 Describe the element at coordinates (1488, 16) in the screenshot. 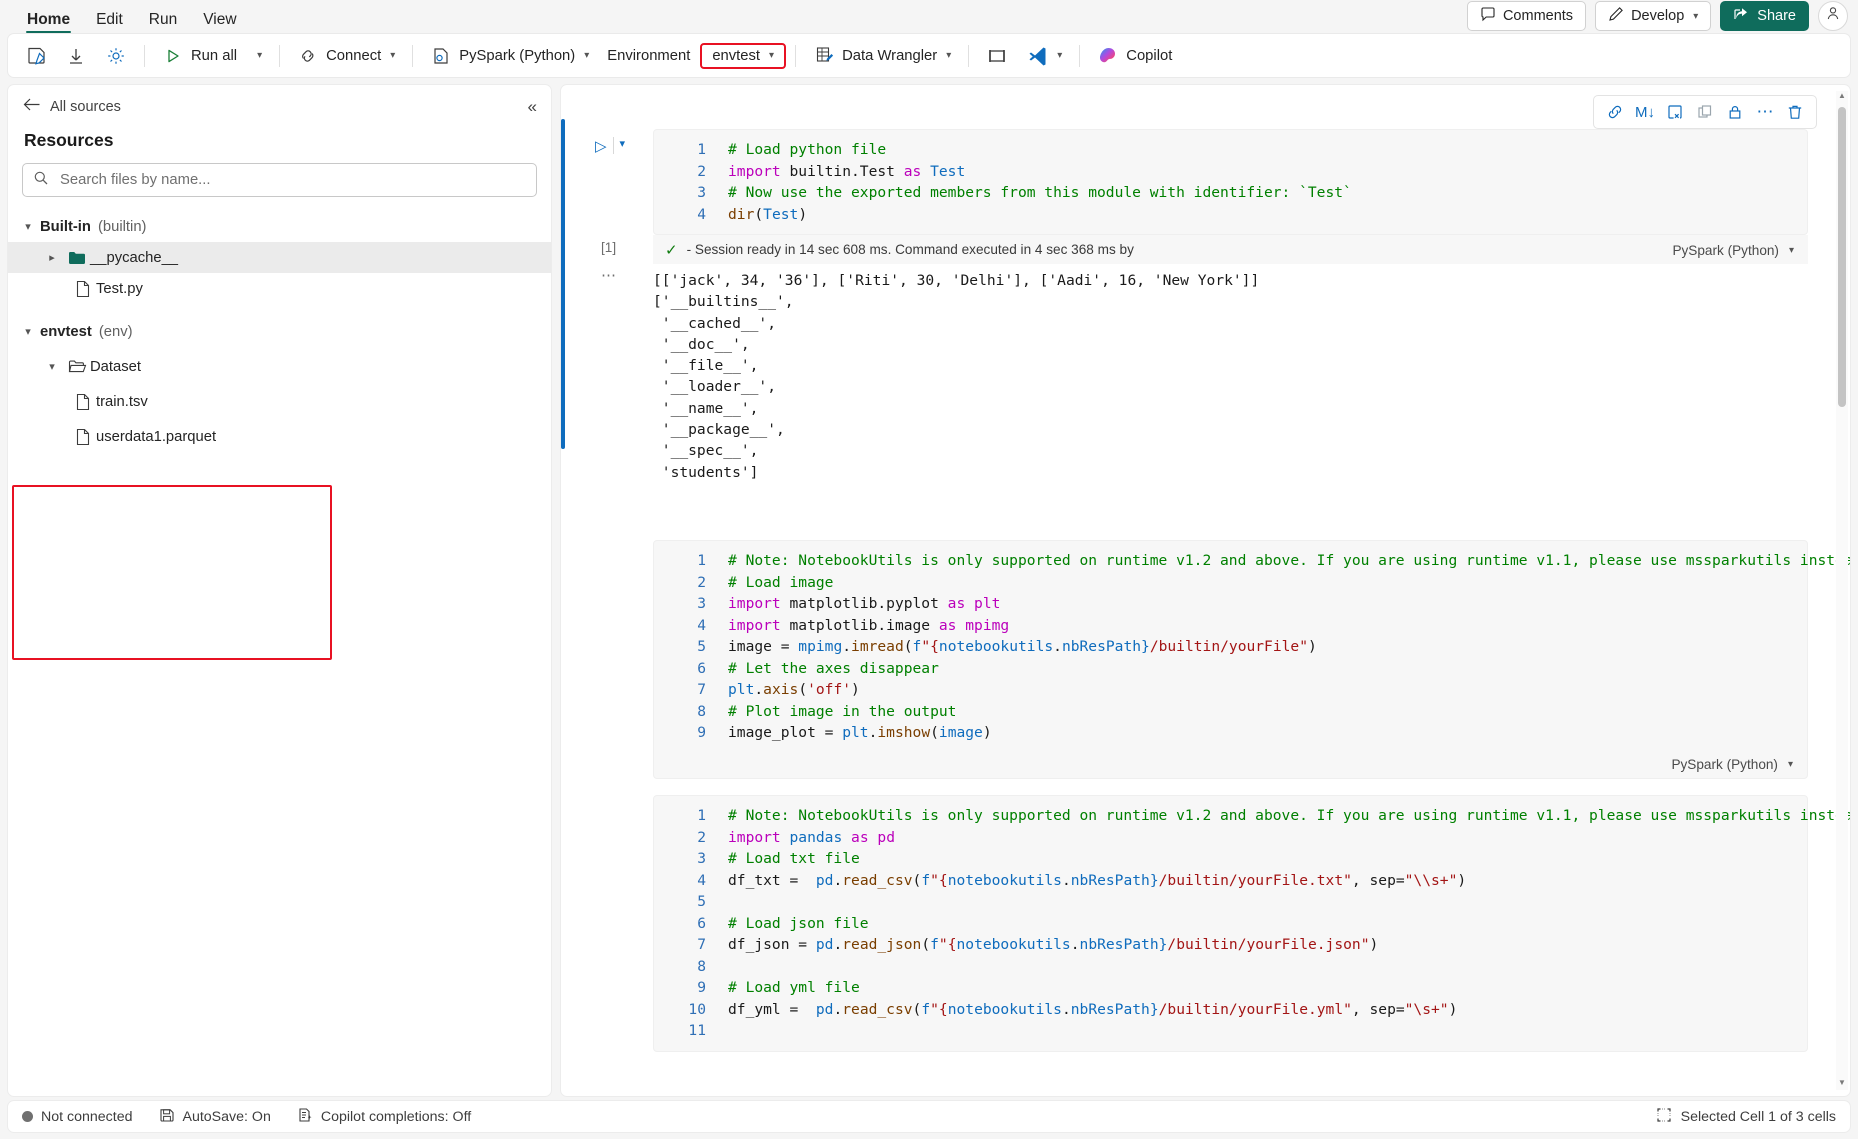

I see `comment-icon` at that location.